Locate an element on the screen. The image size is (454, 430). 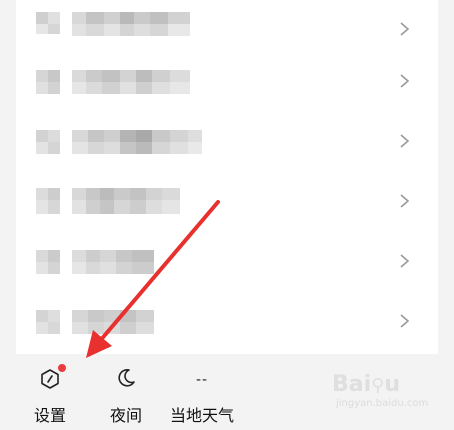
local-weather-button: -- 当地天气 is located at coordinates (202, 395).